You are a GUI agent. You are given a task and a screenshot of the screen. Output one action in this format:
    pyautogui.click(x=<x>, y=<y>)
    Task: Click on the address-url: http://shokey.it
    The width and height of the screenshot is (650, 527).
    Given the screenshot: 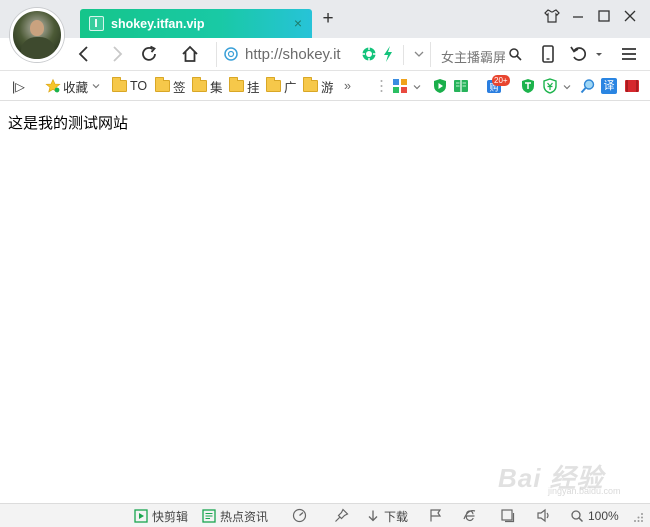 What is the action you would take?
    pyautogui.click(x=293, y=54)
    